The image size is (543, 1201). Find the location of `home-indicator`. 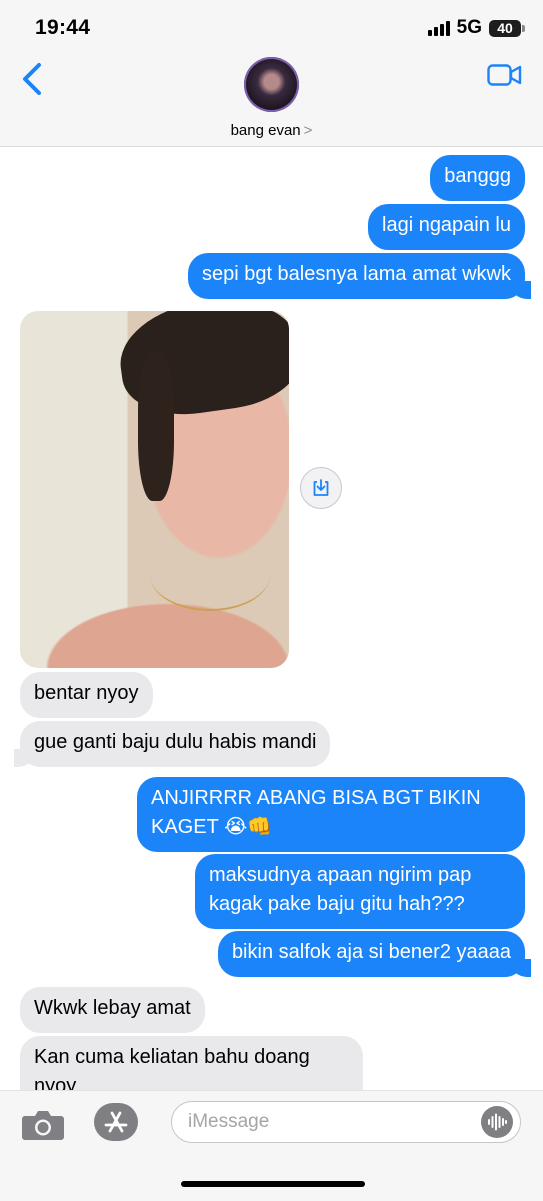

home-indicator is located at coordinates (273, 1184).